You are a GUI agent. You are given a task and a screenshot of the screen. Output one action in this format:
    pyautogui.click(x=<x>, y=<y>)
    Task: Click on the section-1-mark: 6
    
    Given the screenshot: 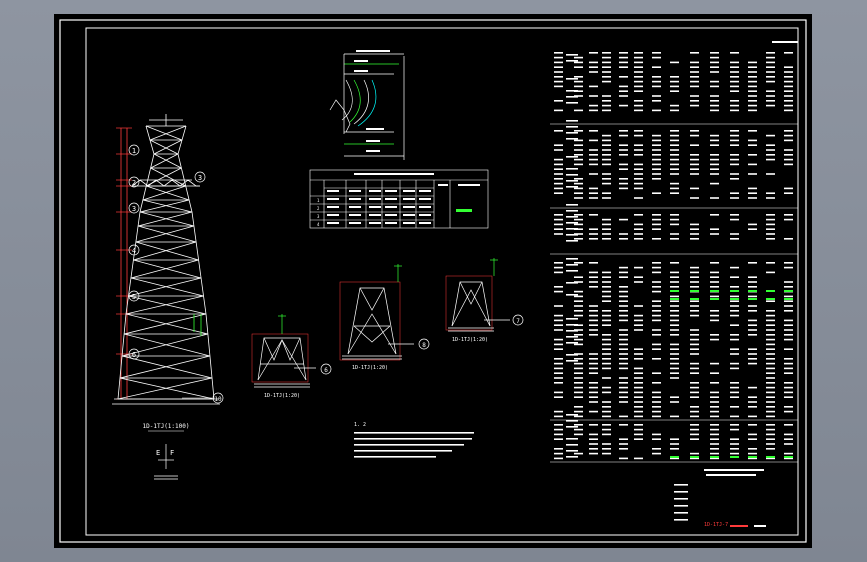 What is the action you would take?
    pyautogui.click(x=326, y=370)
    